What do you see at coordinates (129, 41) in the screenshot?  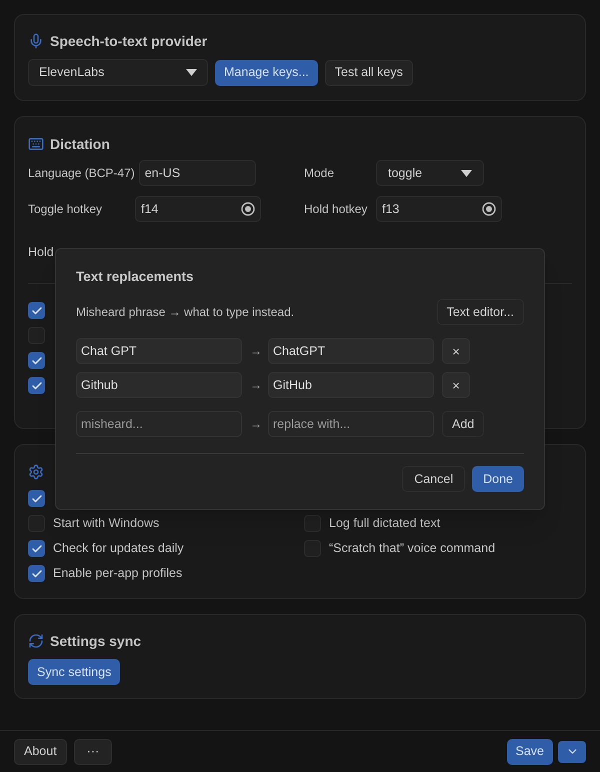 I see `section-title: Speech-to-text provider` at bounding box center [129, 41].